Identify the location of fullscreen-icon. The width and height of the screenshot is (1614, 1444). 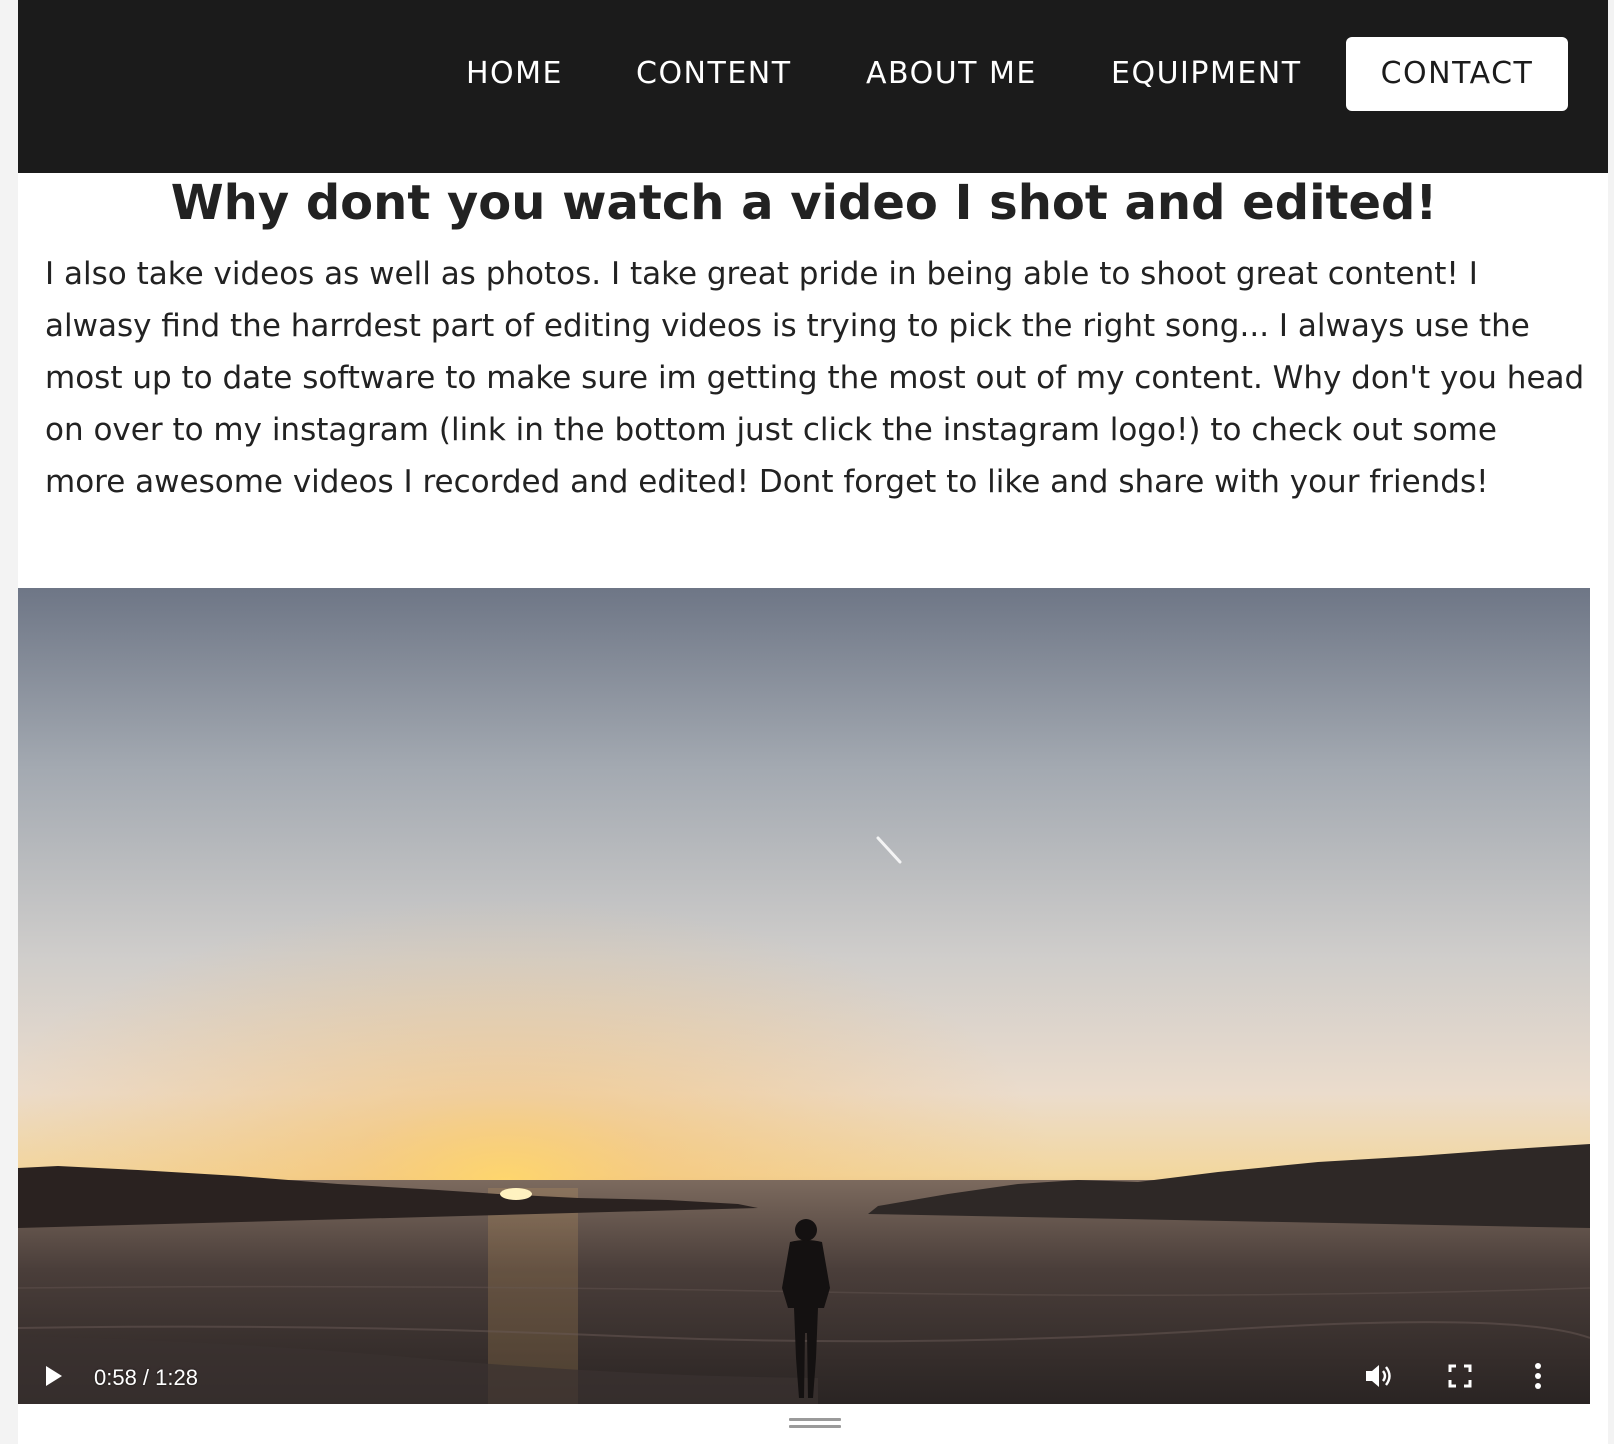
(1460, 1376).